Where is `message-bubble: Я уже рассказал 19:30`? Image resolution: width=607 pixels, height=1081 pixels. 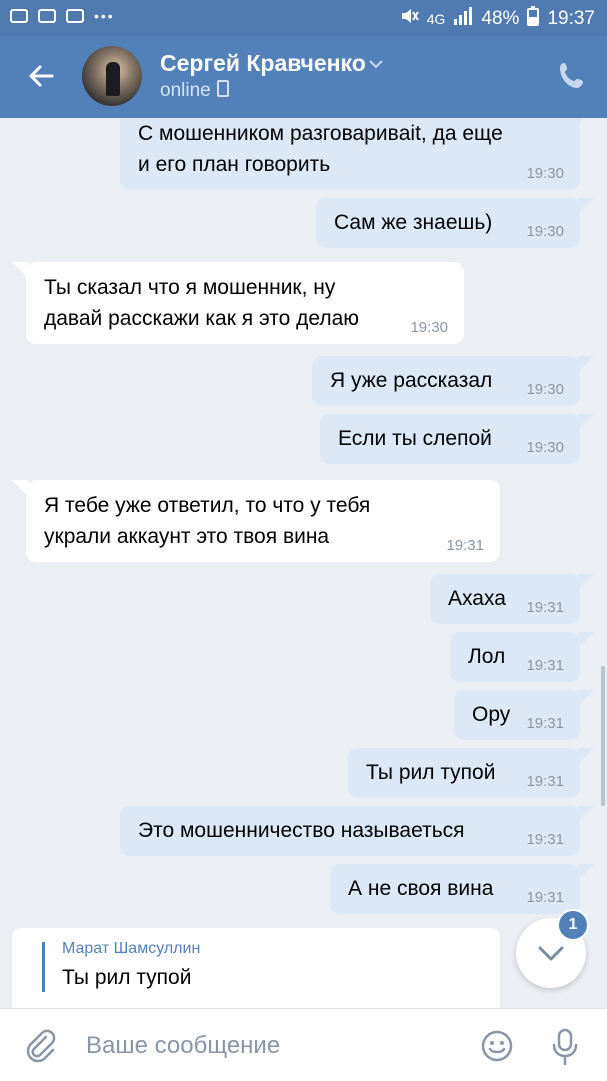
message-bubble: Я уже рассказал 19:30 is located at coordinates (453, 381).